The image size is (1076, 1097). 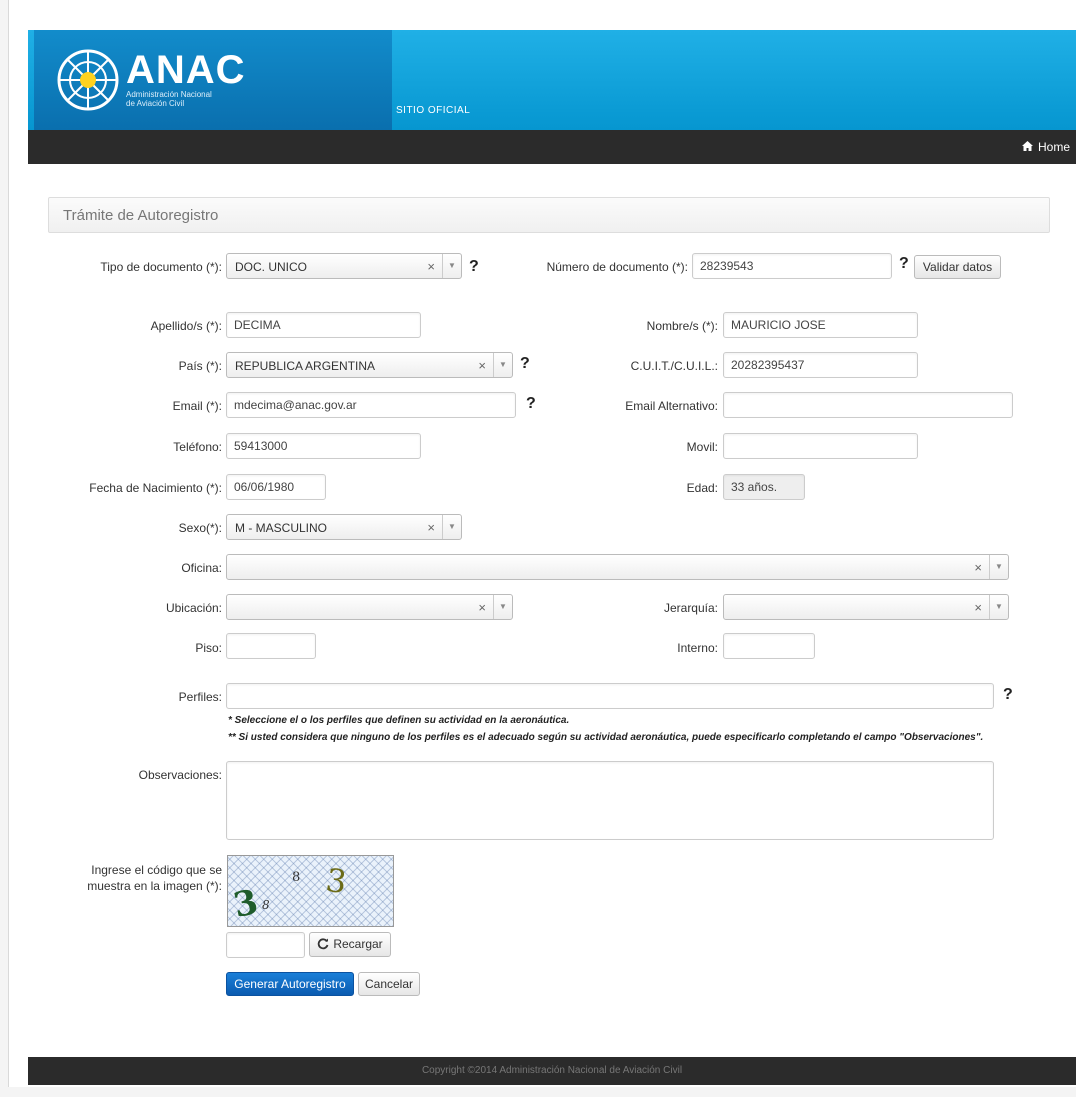 I want to click on page-title: Trámite de Autoregistro, so click(x=141, y=215).